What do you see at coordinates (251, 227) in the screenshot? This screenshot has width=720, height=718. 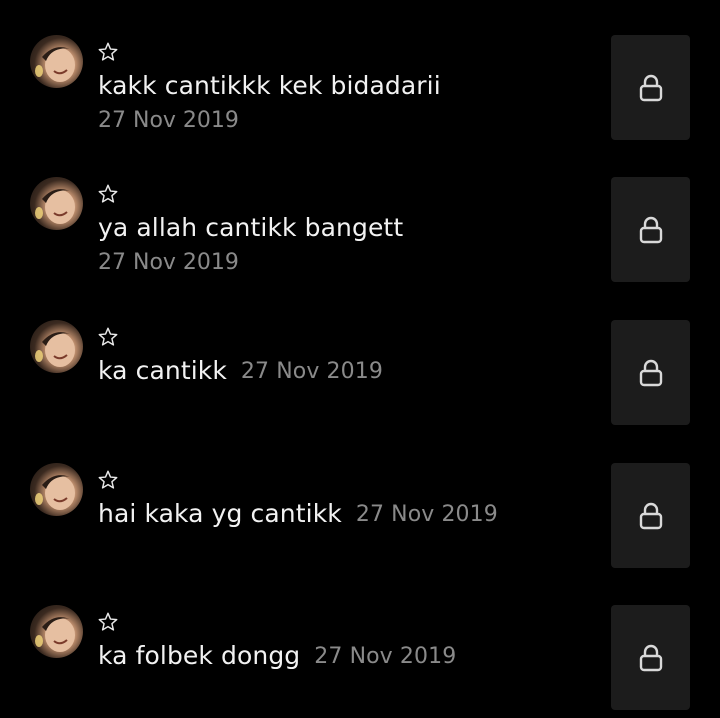 I see `comment-text: ya allah cantikk bangett` at bounding box center [251, 227].